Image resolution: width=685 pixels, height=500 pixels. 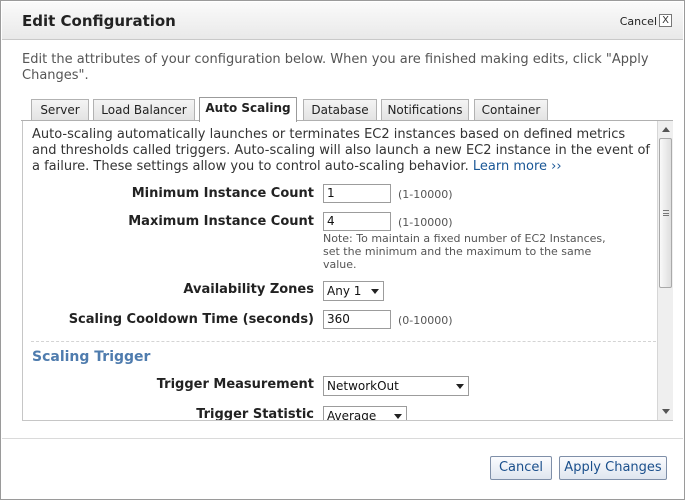 I want to click on max-instance-count-input: 4, so click(x=357, y=221).